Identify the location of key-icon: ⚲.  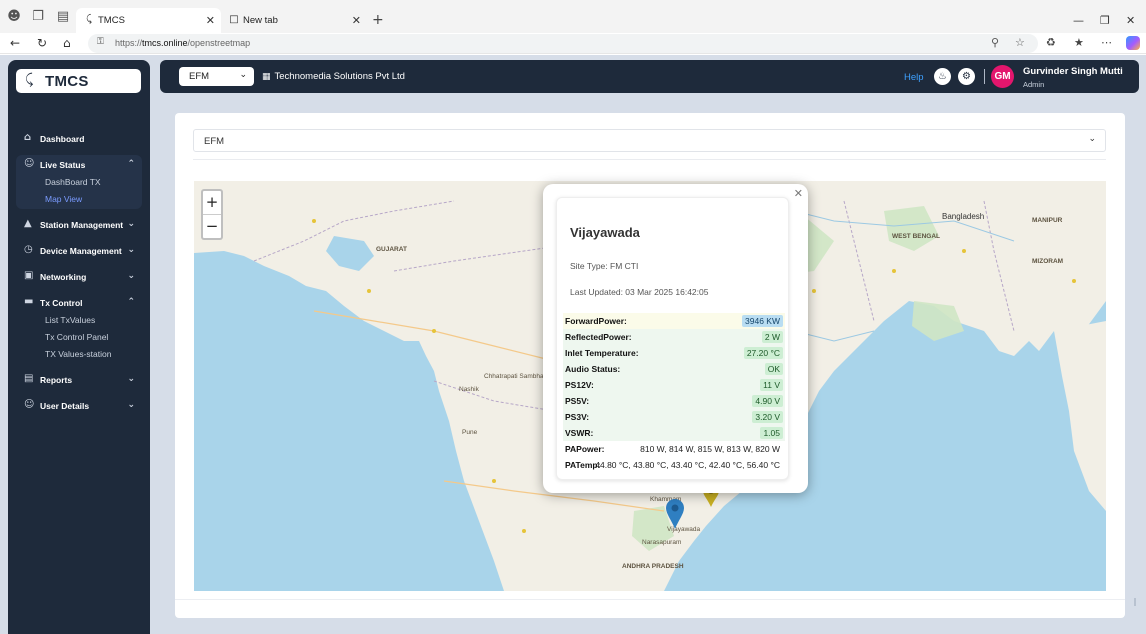
(995, 42).